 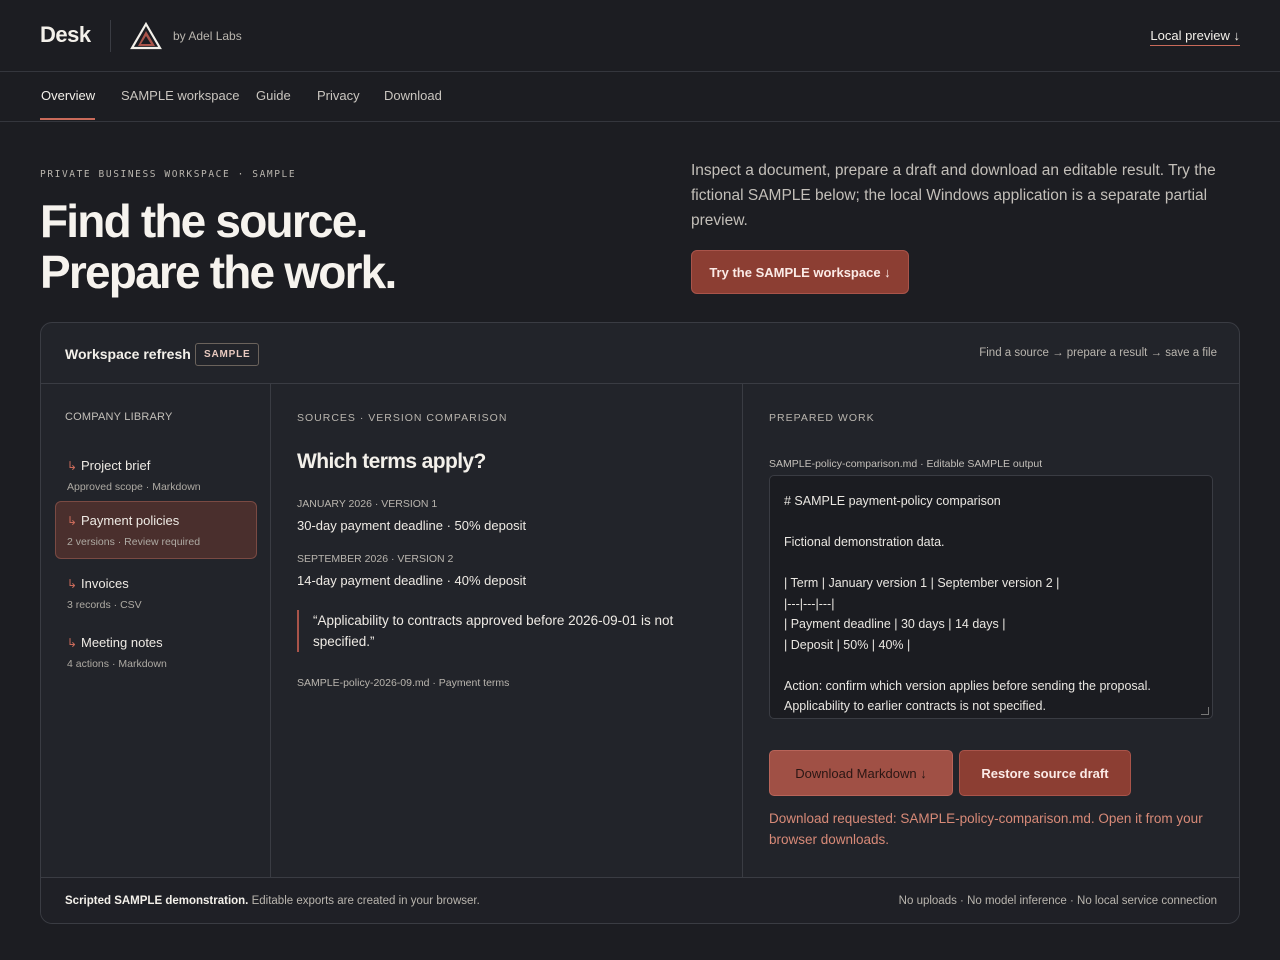 What do you see at coordinates (207, 36) in the screenshot?
I see `byline: by Adel Labs` at bounding box center [207, 36].